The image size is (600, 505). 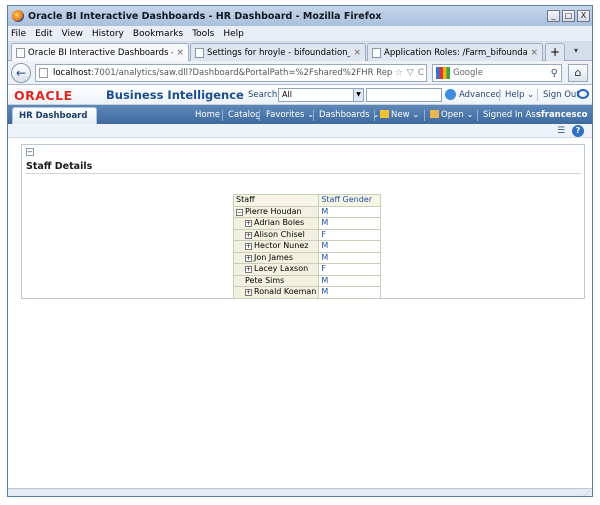 What do you see at coordinates (290, 115) in the screenshot?
I see `nav-favorites: Favorites ⌄` at bounding box center [290, 115].